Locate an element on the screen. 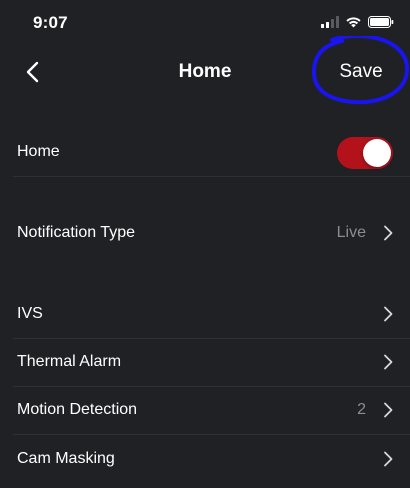  save-label: Save is located at coordinates (361, 71).